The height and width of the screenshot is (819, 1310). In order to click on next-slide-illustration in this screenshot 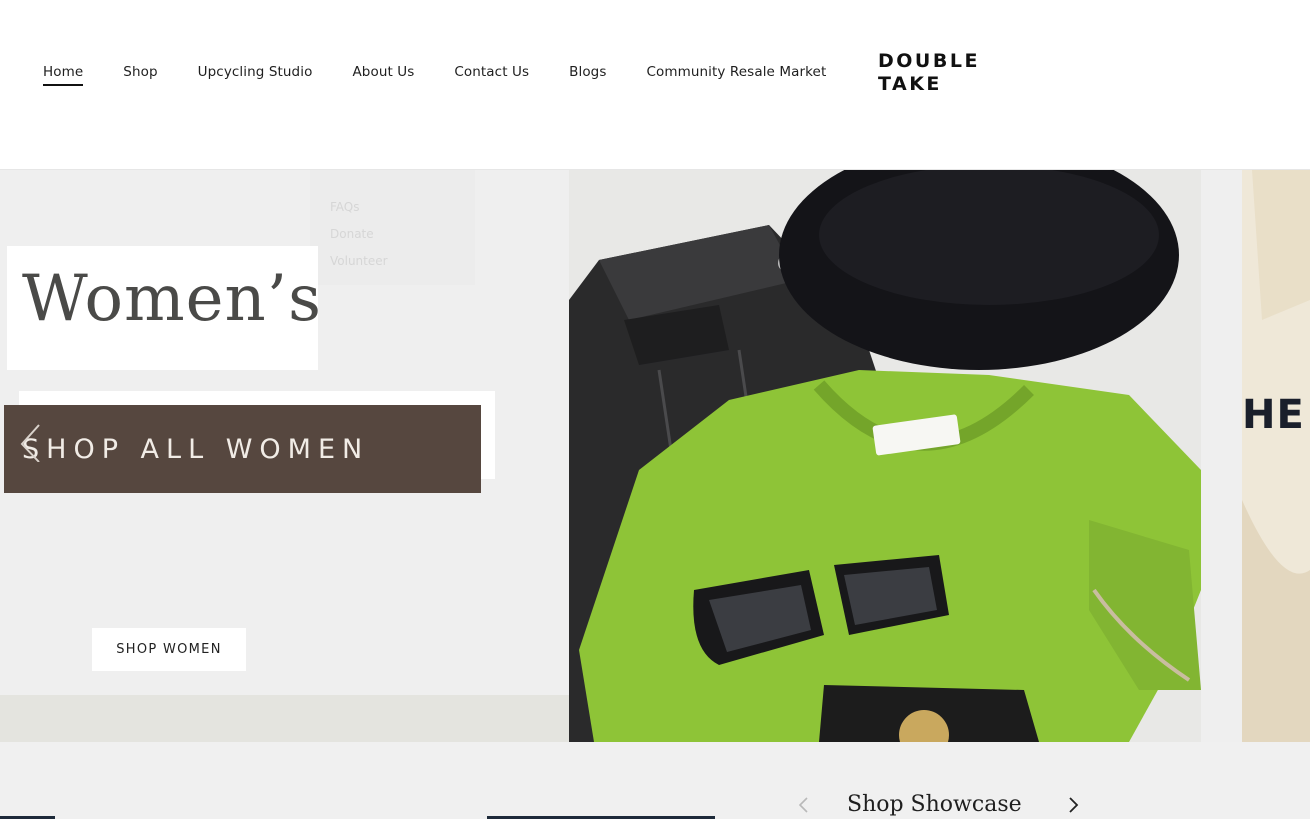, I will do `click(1276, 456)`.